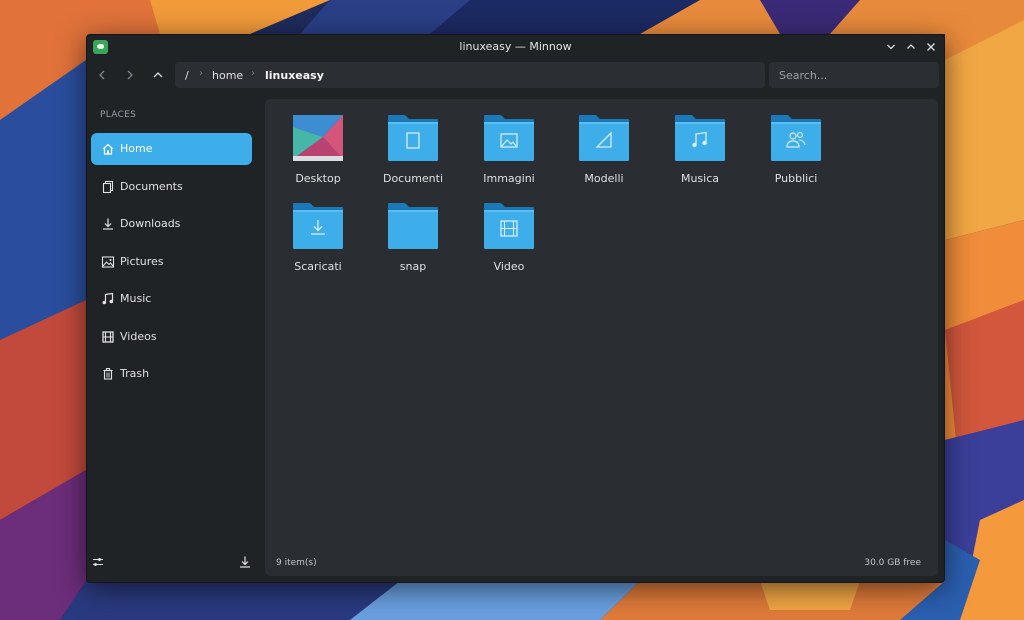  I want to click on file-name: Documenti, so click(413, 178).